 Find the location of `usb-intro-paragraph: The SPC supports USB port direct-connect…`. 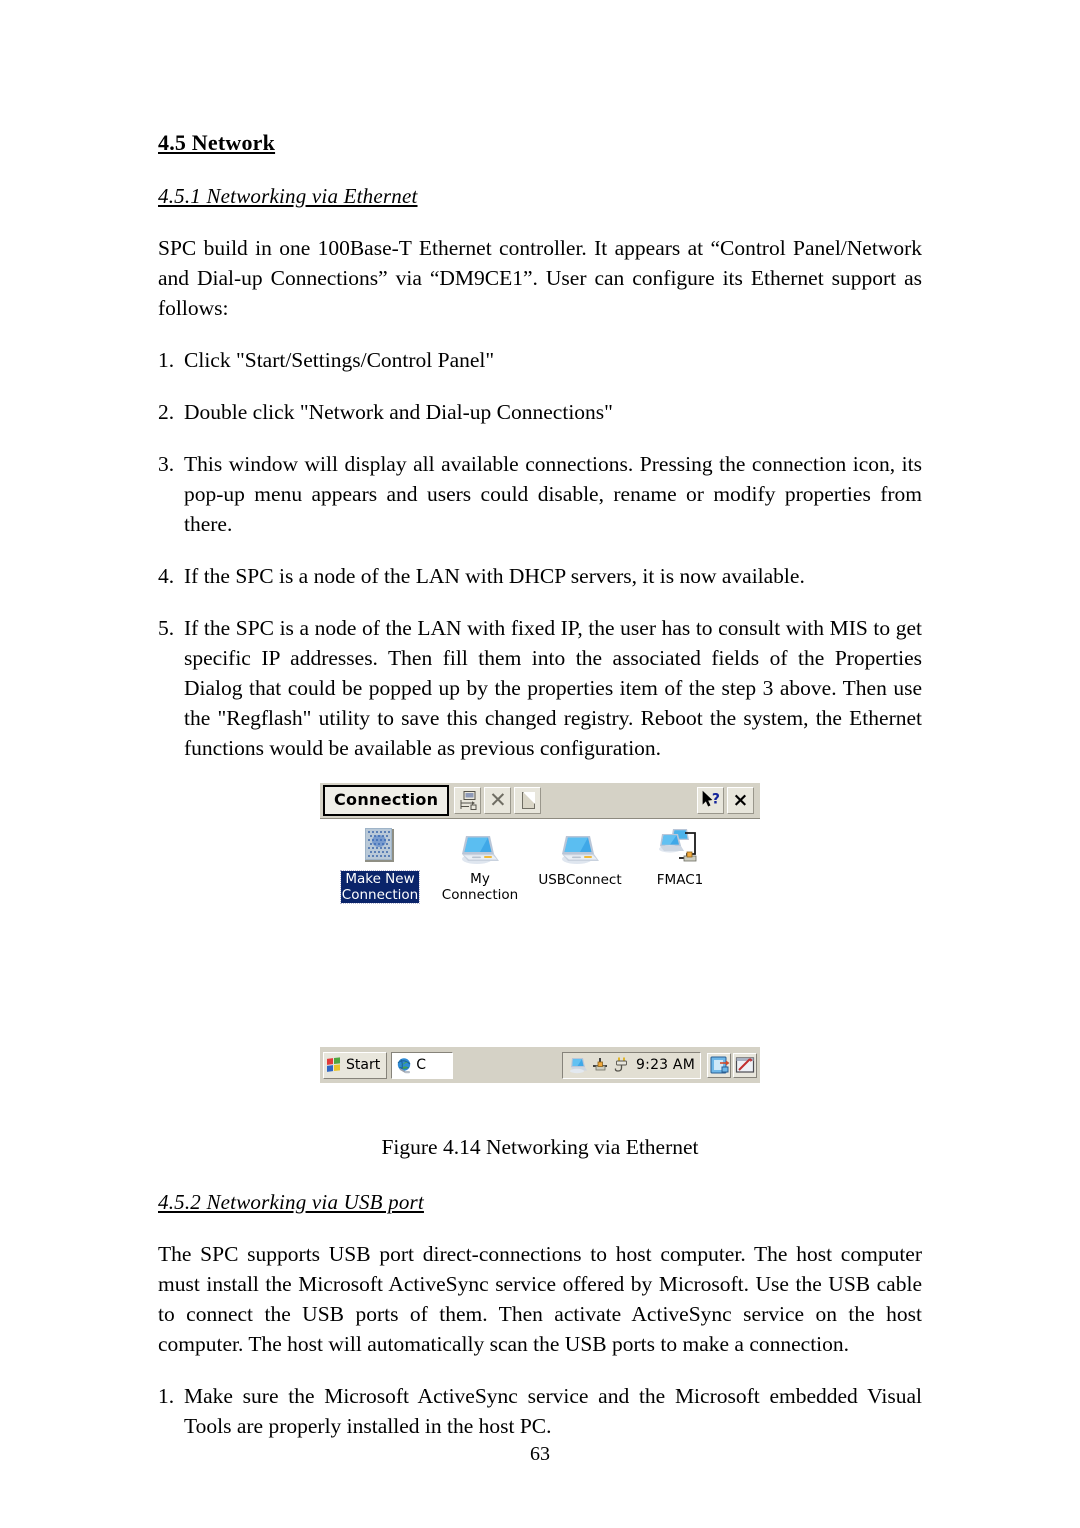

usb-intro-paragraph: The SPC supports USB port direct-connect… is located at coordinates (540, 1299).